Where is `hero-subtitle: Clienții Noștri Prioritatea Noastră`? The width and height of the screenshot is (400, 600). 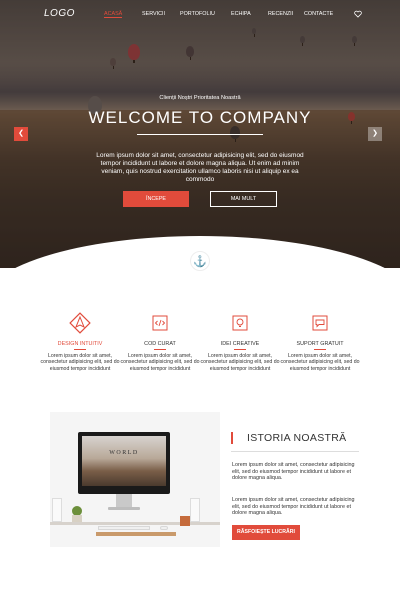 hero-subtitle: Clienții Noștri Prioritatea Noastră is located at coordinates (200, 98).